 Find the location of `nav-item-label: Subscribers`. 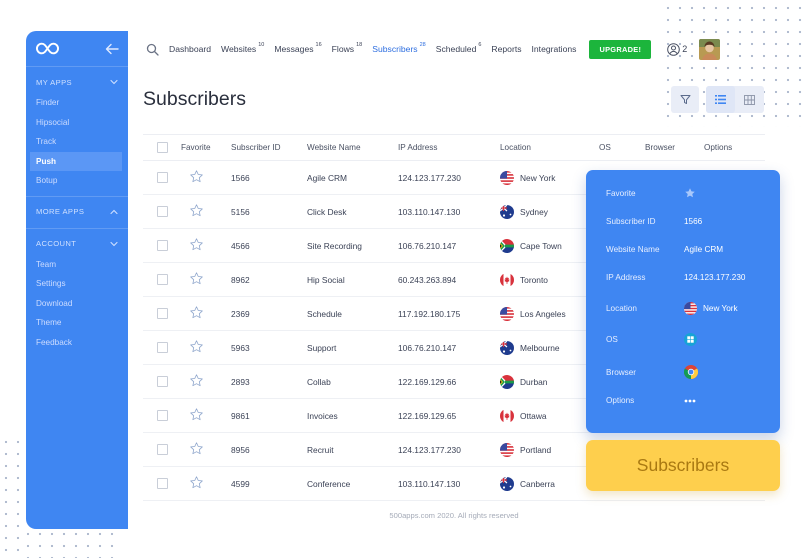

nav-item-label: Subscribers is located at coordinates (395, 49).